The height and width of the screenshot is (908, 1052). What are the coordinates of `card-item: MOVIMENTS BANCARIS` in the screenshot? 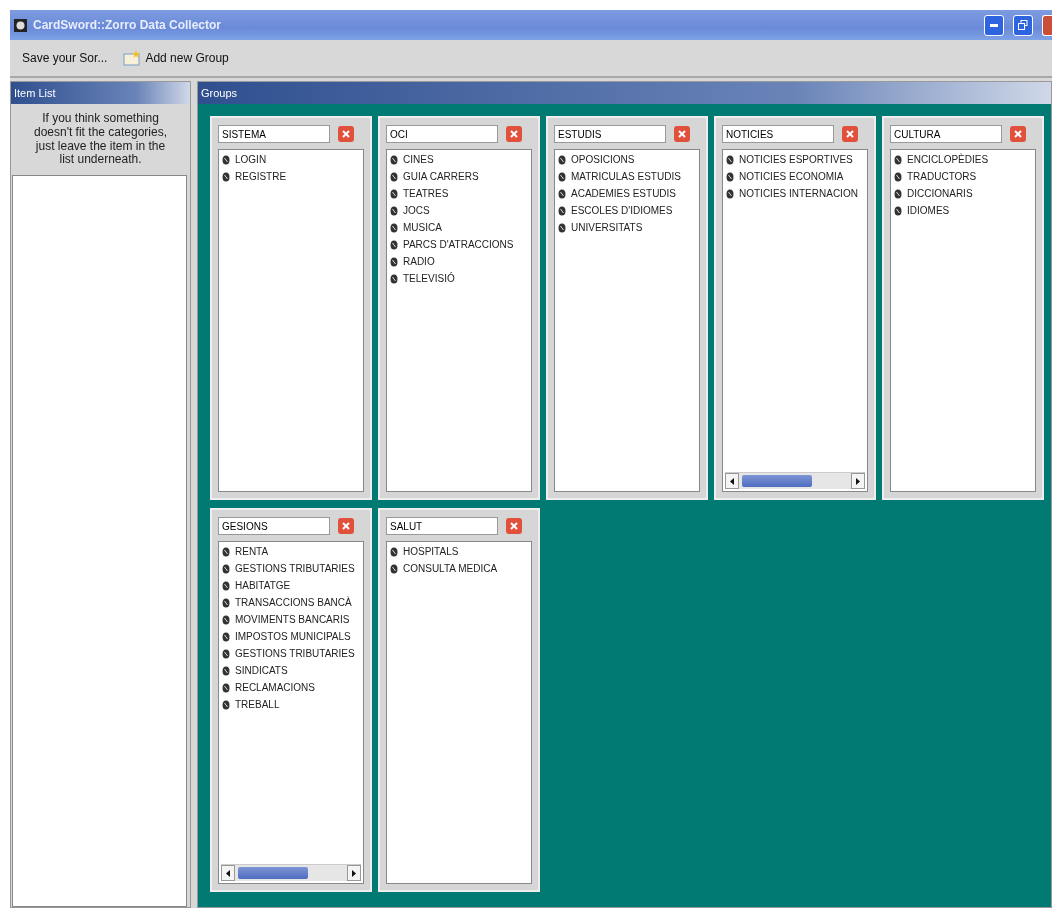 It's located at (292, 619).